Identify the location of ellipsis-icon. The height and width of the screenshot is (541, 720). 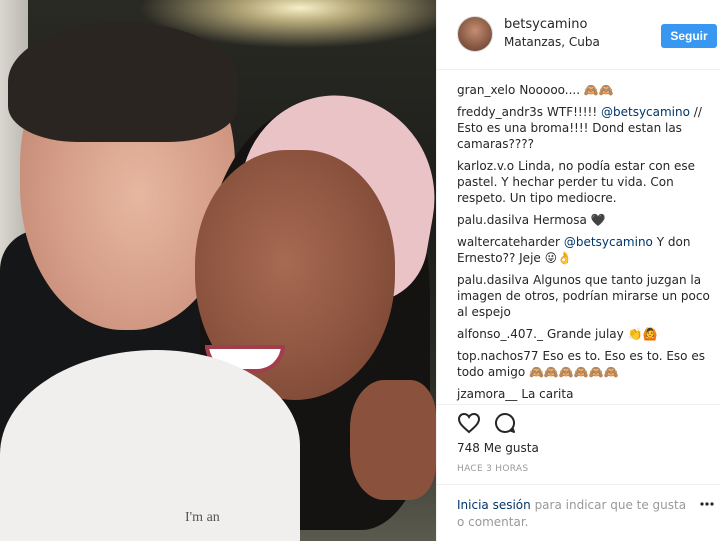
(707, 504).